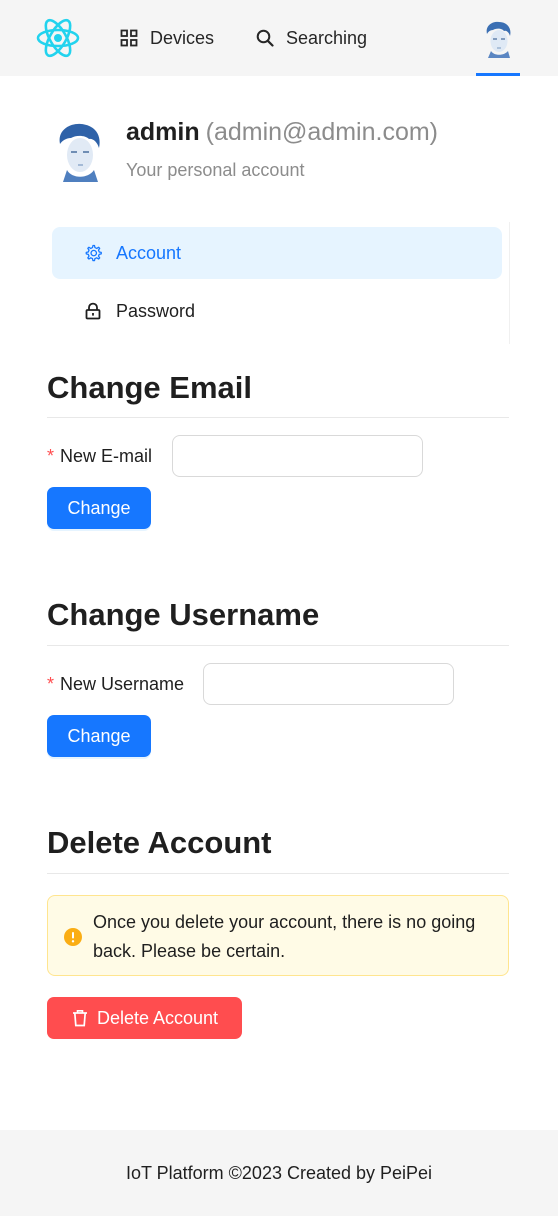 The image size is (558, 1216). What do you see at coordinates (215, 170) in the screenshot?
I see `profile-subtitle: Your personal account` at bounding box center [215, 170].